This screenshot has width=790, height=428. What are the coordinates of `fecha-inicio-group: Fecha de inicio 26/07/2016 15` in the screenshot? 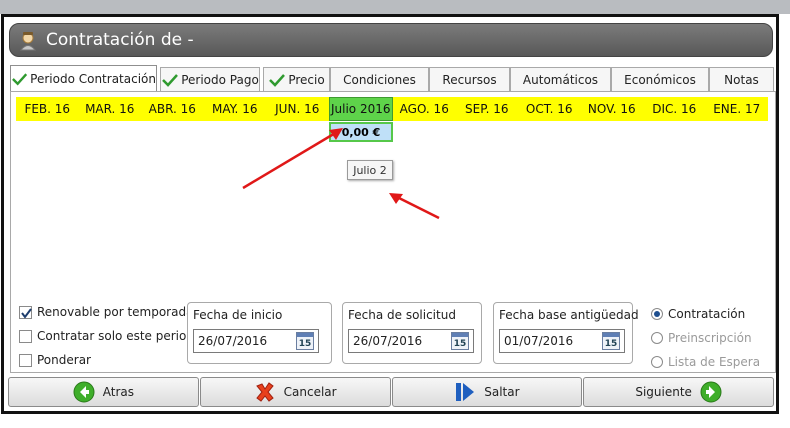 It's located at (259, 333).